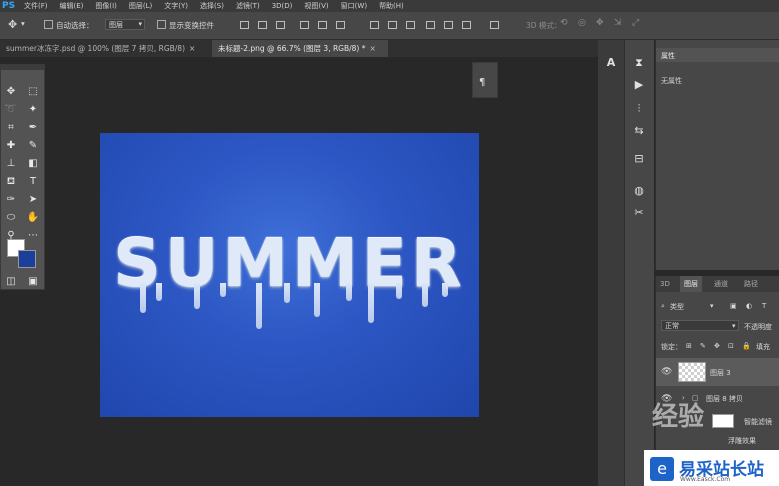 This screenshot has height=486, width=779. I want to click on auto-select-checkbox: 自动选择：, so click(69, 25).